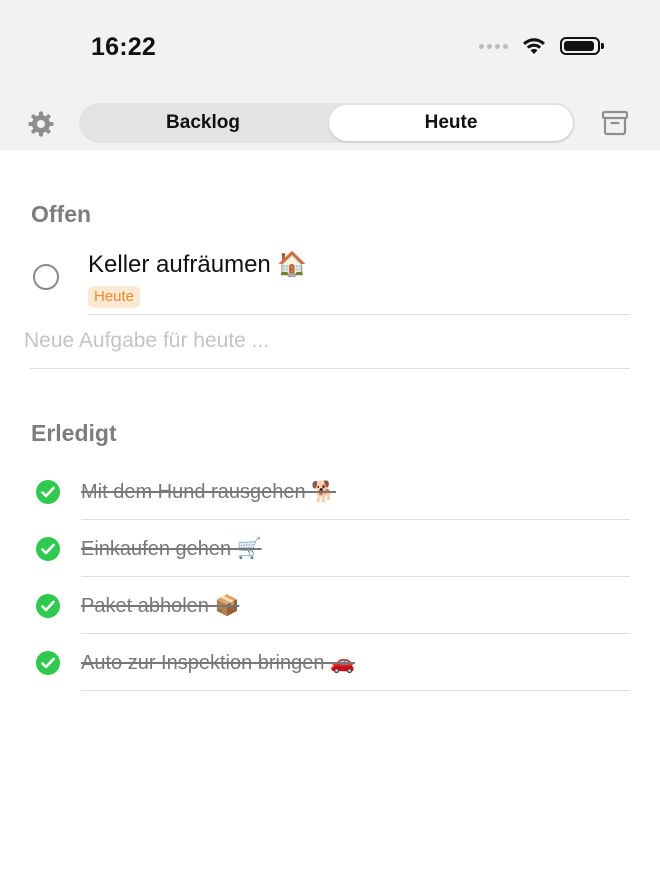 The image size is (660, 880). I want to click on archive-icon, so click(615, 123).